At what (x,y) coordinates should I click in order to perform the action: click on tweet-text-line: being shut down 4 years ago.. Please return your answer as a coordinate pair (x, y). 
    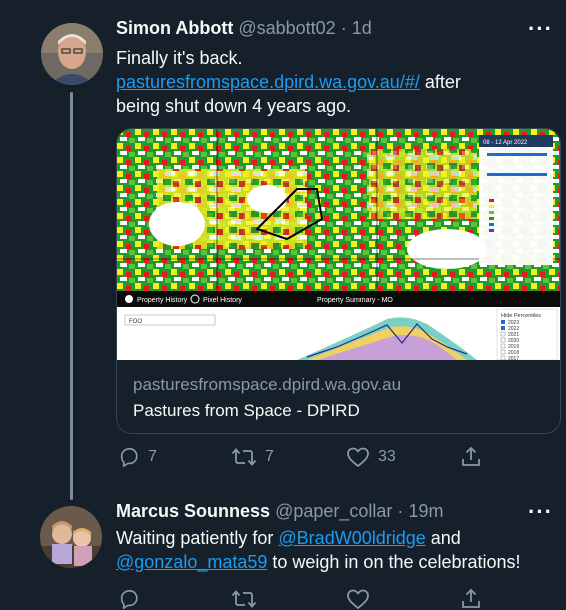
    Looking at the image, I should click on (234, 106).